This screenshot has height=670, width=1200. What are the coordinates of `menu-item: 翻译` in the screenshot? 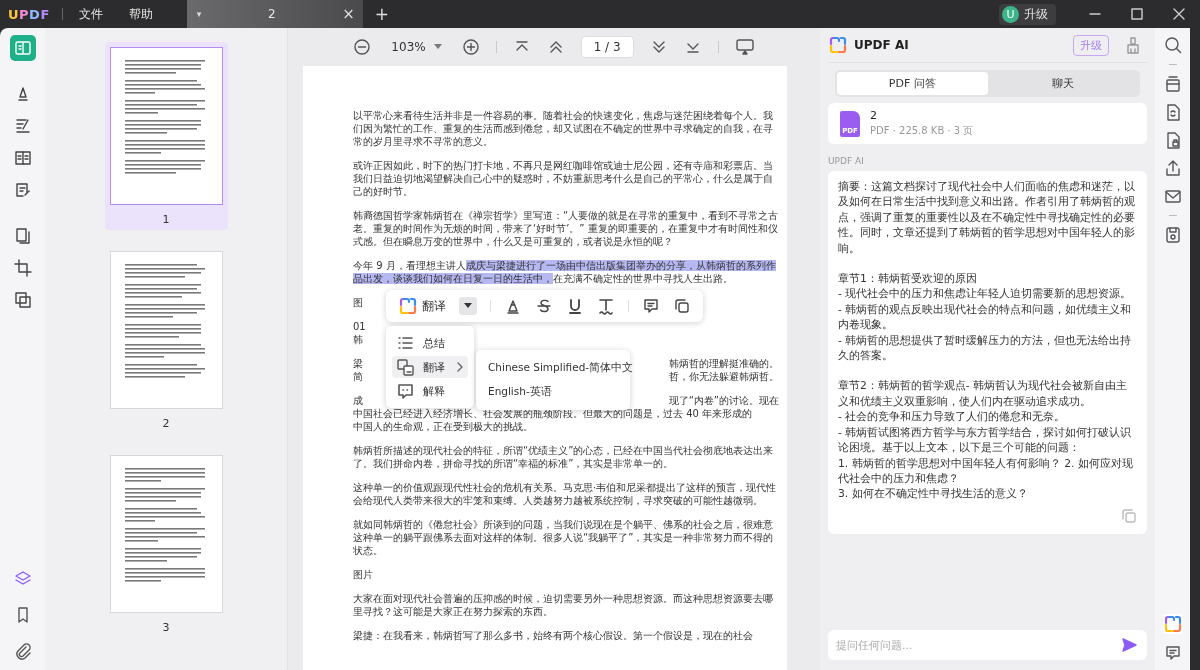 It's located at (430, 367).